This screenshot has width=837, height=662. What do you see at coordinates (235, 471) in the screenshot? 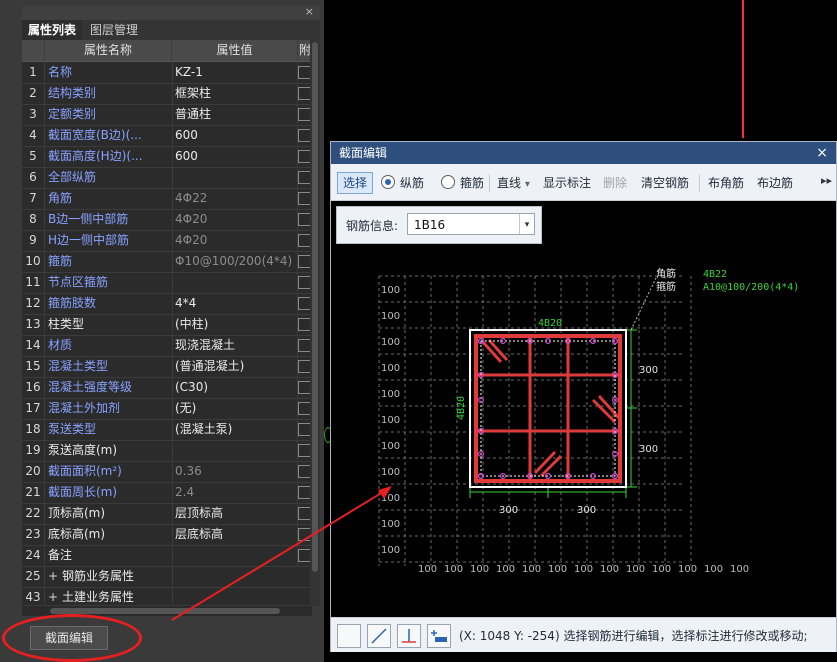
I see `property-value: 0.36` at bounding box center [235, 471].